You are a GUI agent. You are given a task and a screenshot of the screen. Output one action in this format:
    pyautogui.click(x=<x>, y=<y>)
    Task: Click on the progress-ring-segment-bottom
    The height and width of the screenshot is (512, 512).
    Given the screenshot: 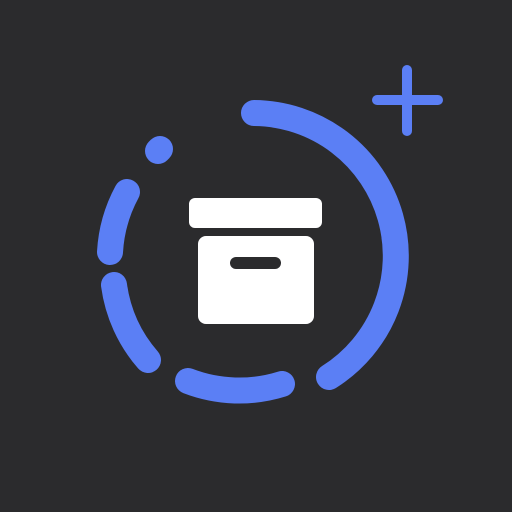 What is the action you would take?
    pyautogui.click(x=235, y=386)
    